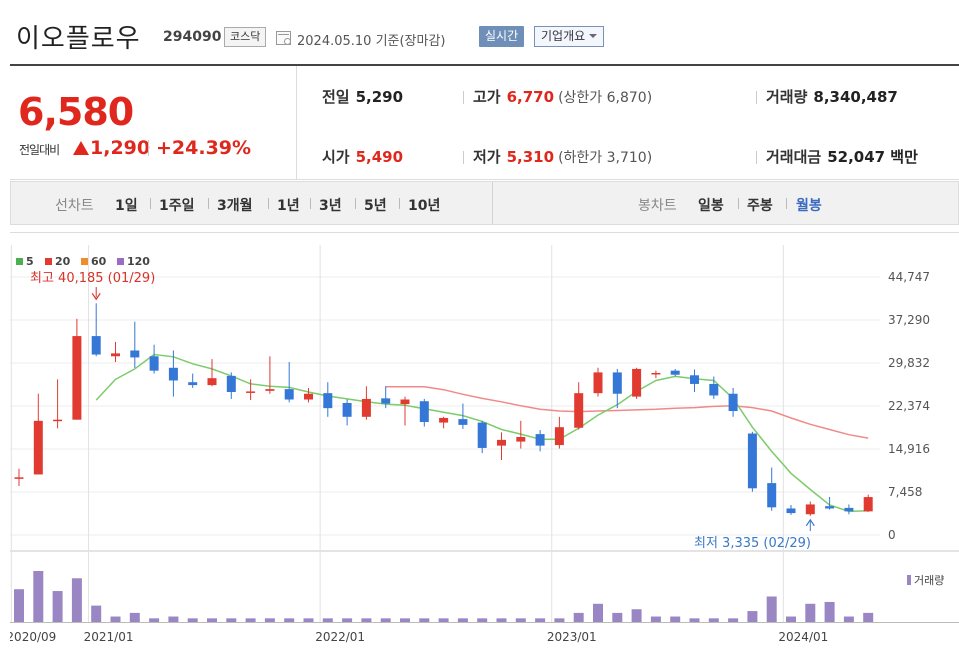  Describe the element at coordinates (487, 97) in the screenshot. I see `high-label: 고가` at that location.